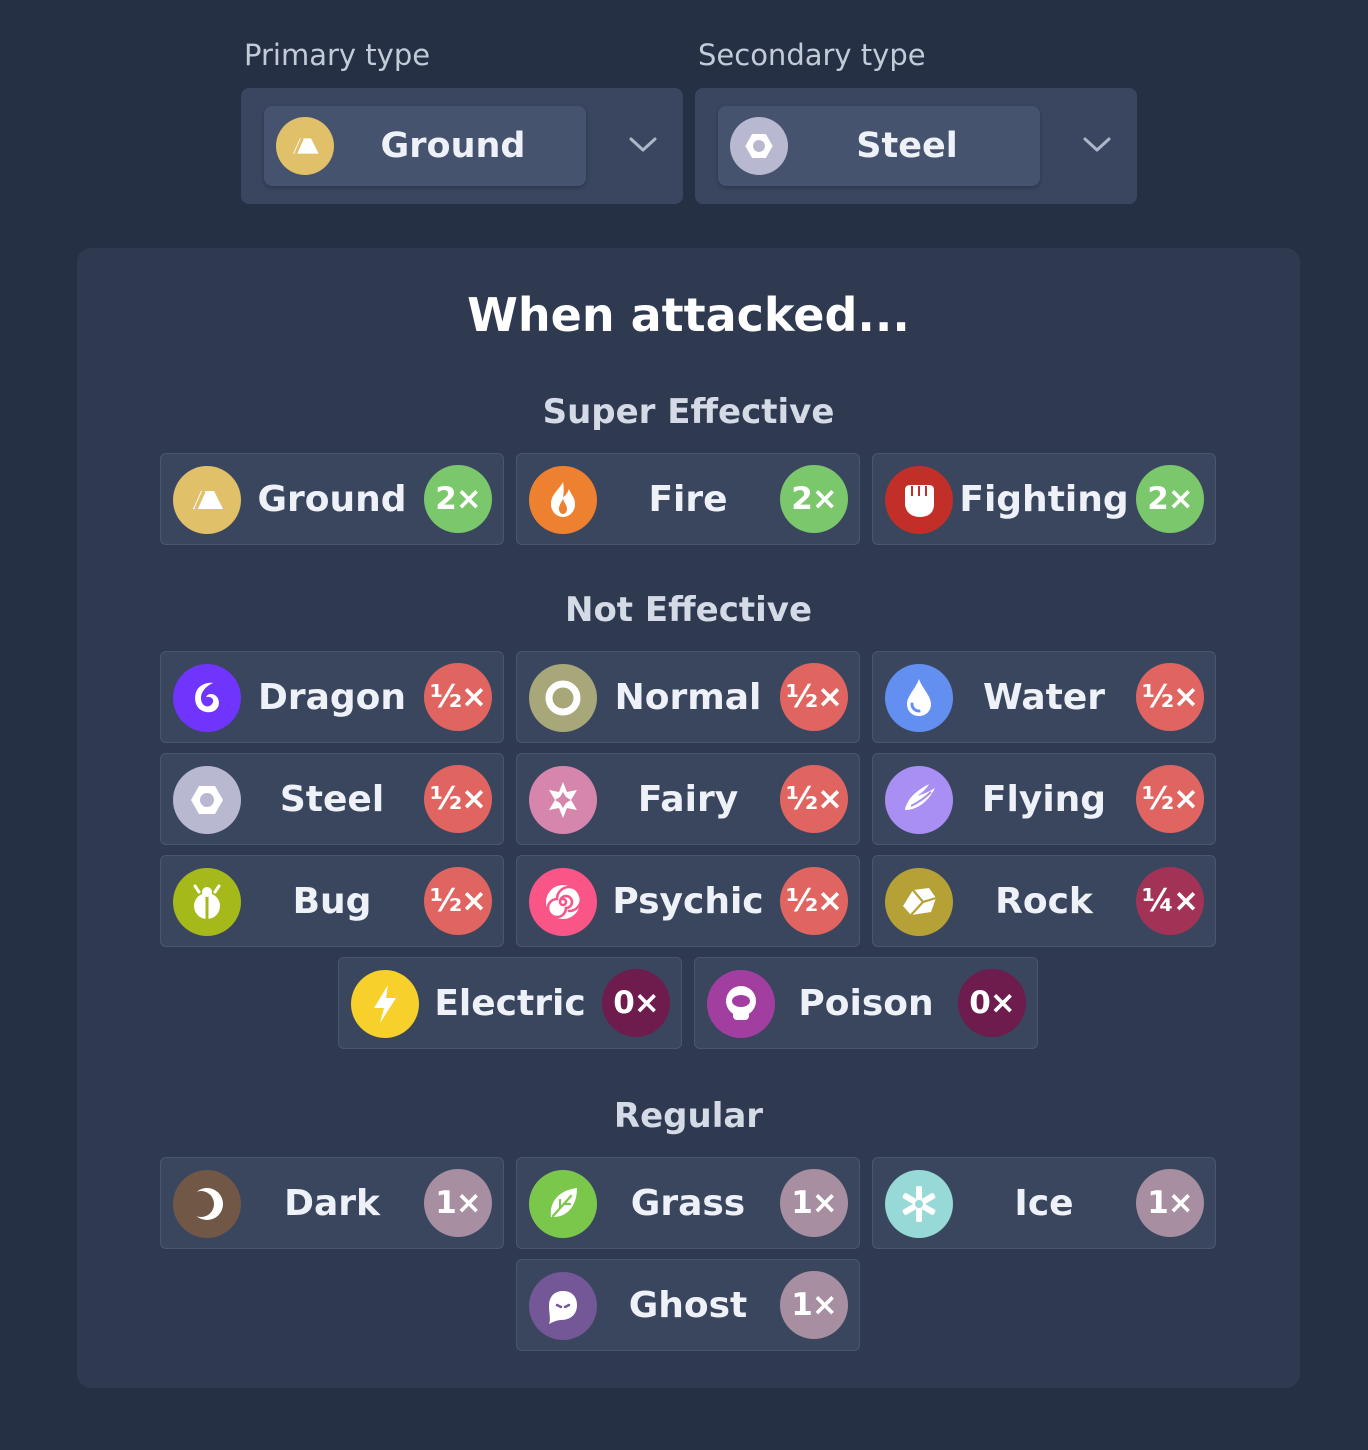  What do you see at coordinates (919, 698) in the screenshot?
I see `water-icon` at bounding box center [919, 698].